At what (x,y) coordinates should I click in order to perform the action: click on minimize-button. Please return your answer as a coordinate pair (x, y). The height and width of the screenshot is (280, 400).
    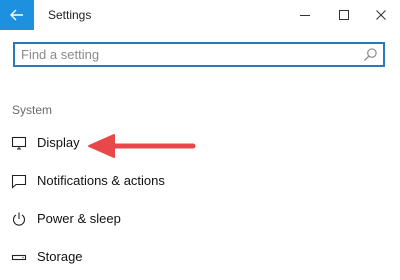
    Looking at the image, I should click on (305, 15).